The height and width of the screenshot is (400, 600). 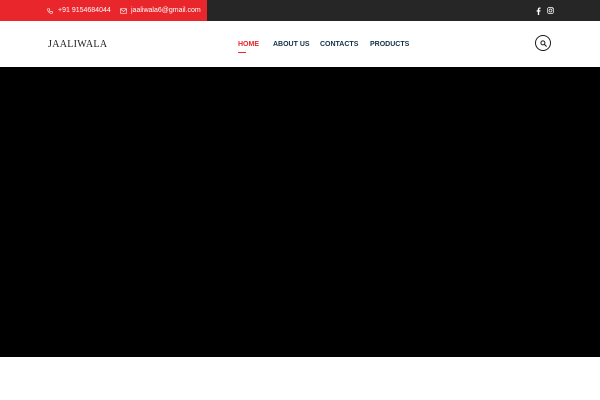 What do you see at coordinates (389, 44) in the screenshot?
I see `nav-products: PRODUCTS` at bounding box center [389, 44].